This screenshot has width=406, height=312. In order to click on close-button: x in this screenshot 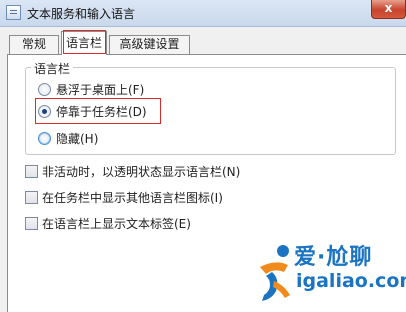, I will do `click(388, 9)`.